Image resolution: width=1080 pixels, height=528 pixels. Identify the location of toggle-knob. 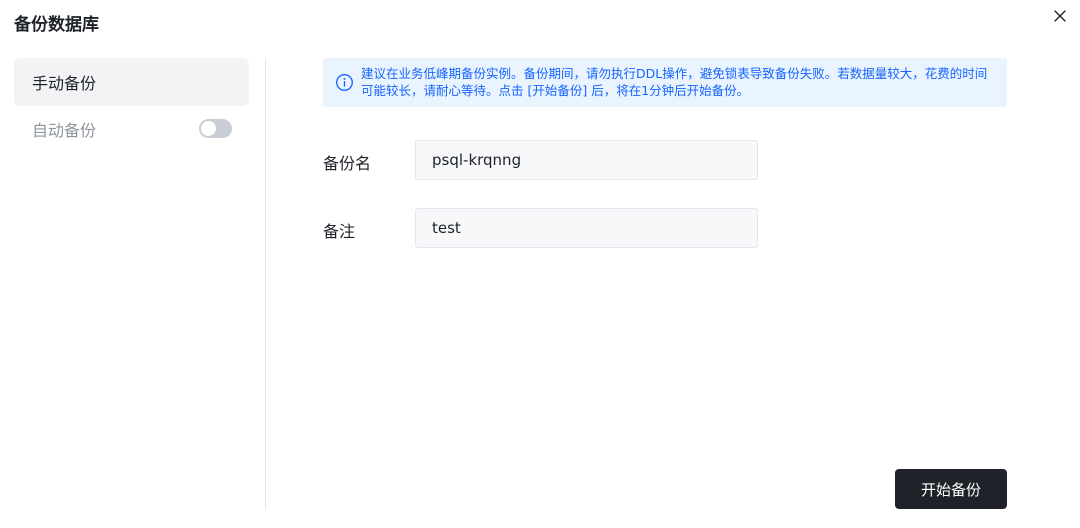
(208, 128).